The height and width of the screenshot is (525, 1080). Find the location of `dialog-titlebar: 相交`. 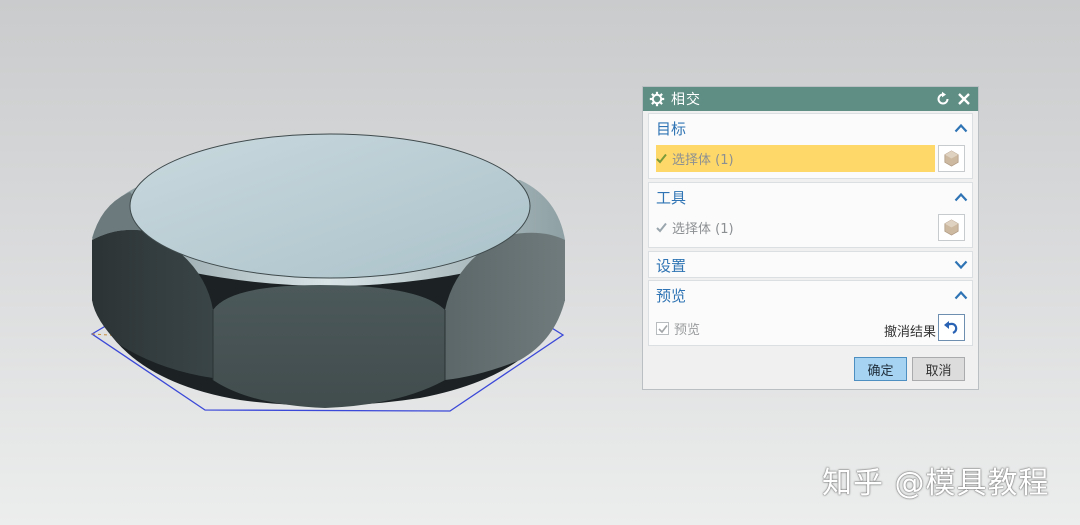

dialog-titlebar: 相交 is located at coordinates (810, 99).